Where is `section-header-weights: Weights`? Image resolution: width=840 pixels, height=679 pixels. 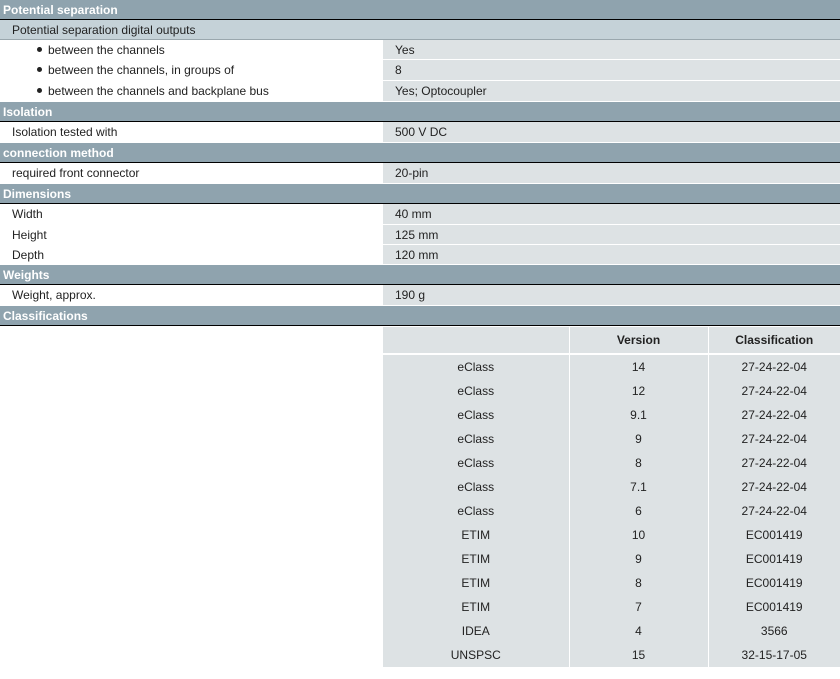
section-header-weights: Weights is located at coordinates (420, 275).